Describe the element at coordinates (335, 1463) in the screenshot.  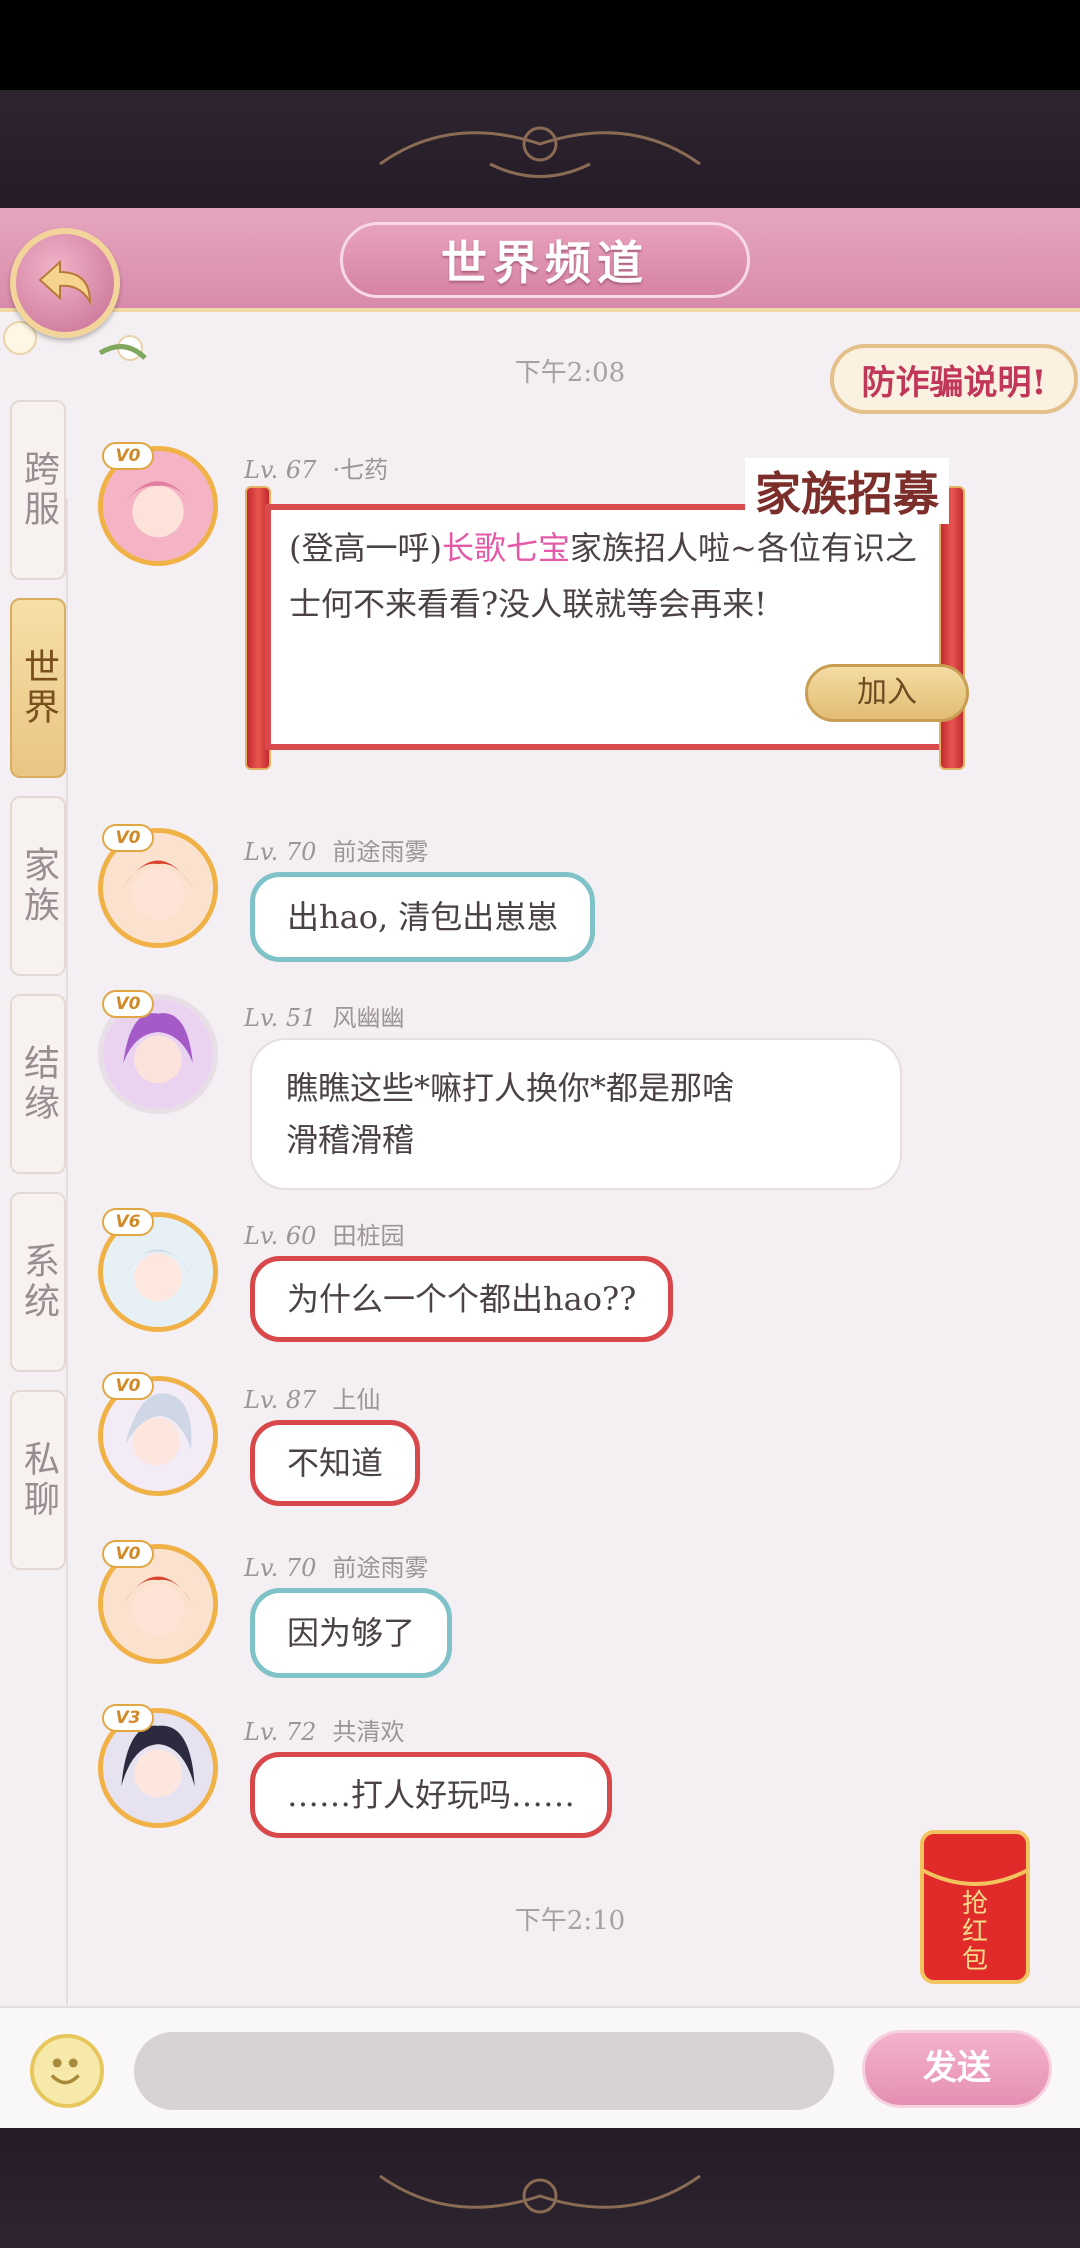
I see `message-bubble: 不知道` at that location.